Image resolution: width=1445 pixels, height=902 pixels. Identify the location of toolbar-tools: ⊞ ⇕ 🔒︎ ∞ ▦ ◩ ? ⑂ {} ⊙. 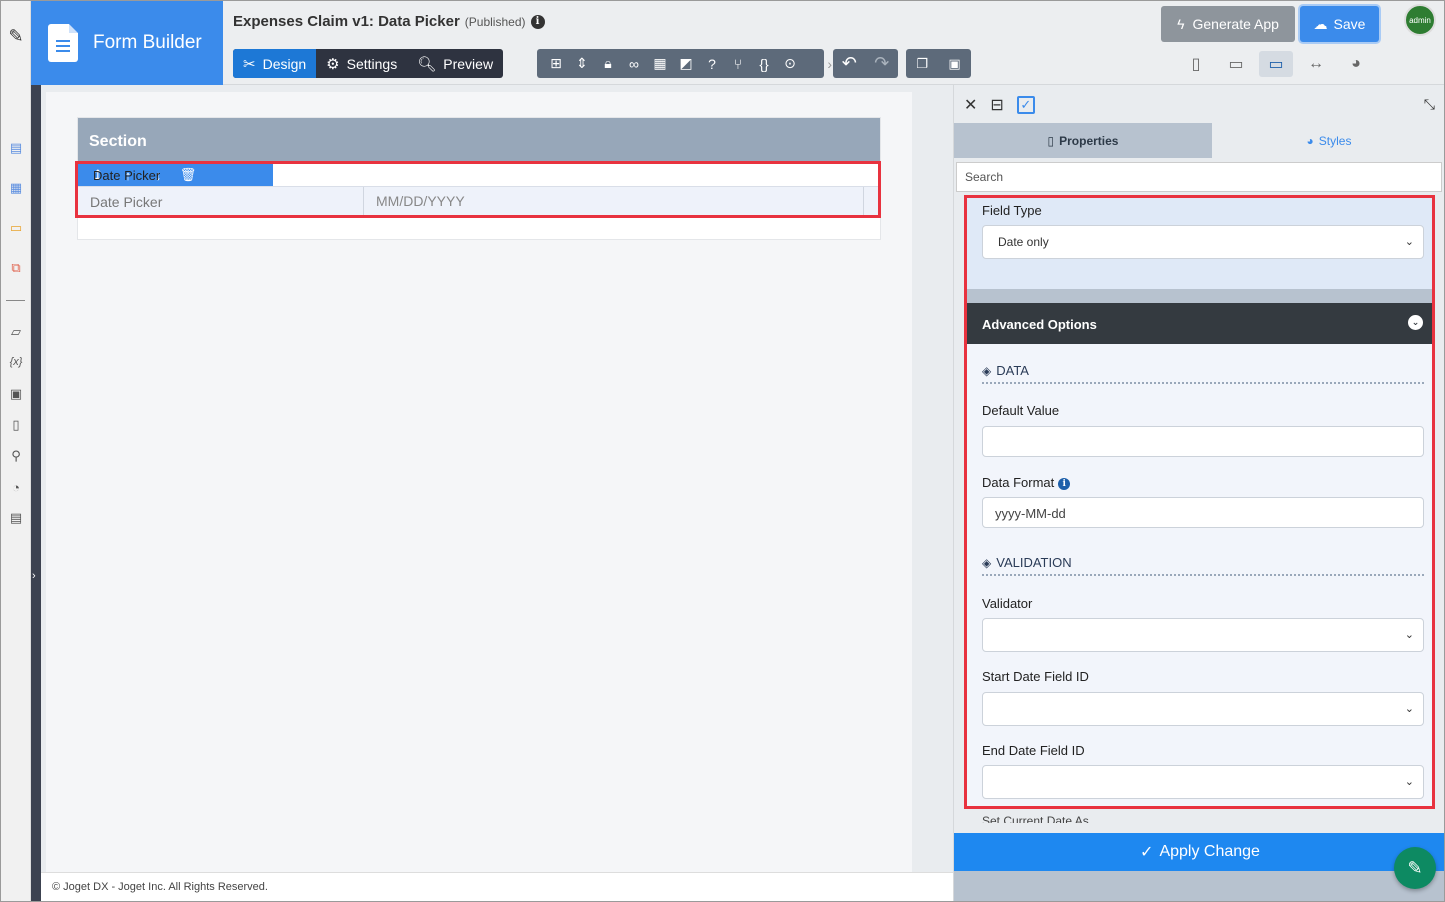
(684, 63).